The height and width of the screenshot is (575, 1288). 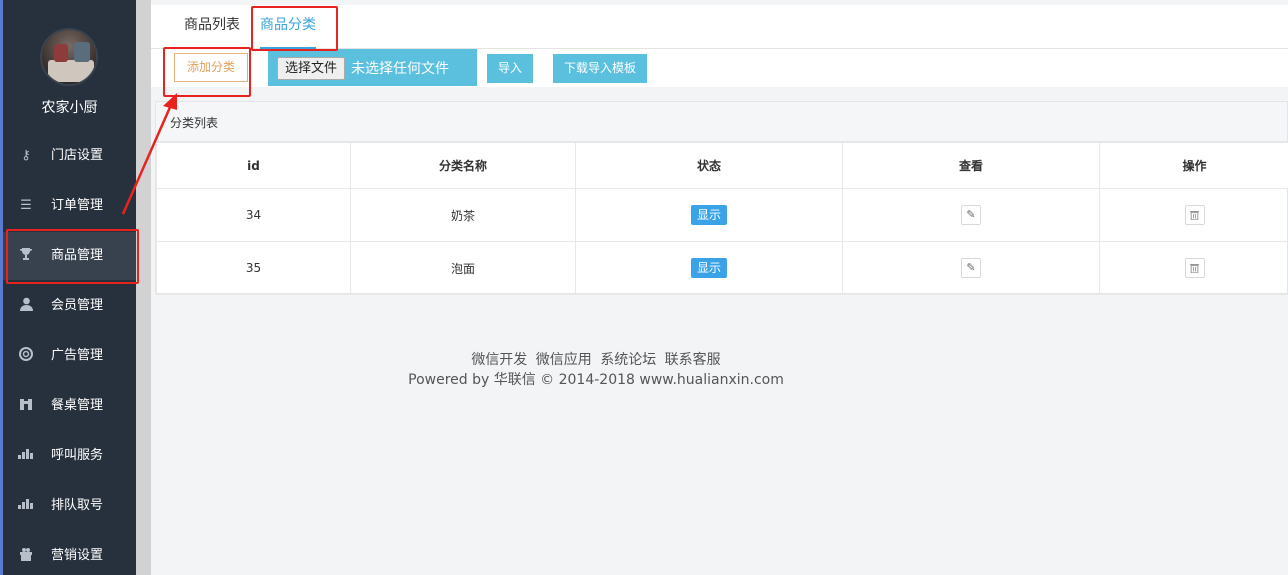 I want to click on toolbar: 添加分类 选择文件 未选择任何文件 导入 下载导入模板, so click(x=719, y=68).